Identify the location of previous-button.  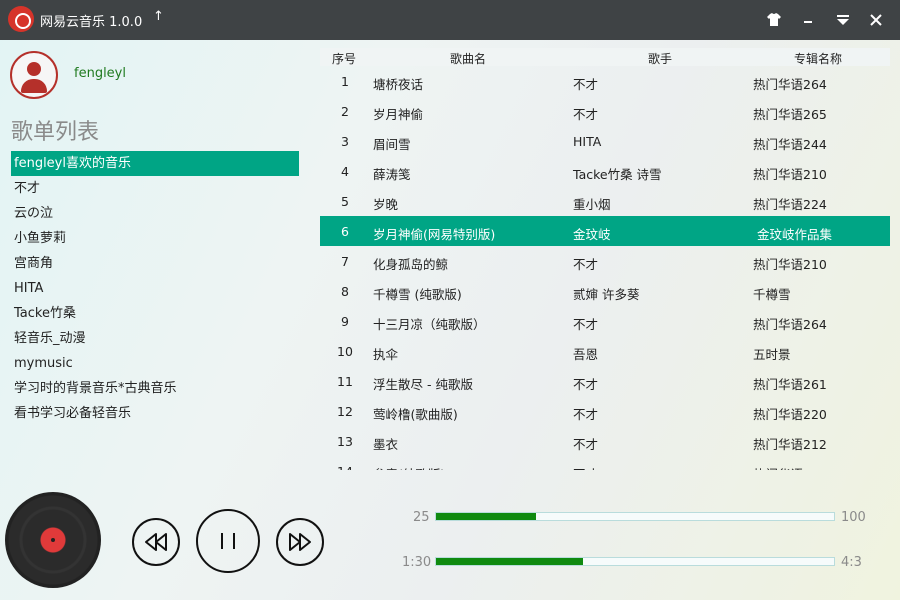
(156, 542).